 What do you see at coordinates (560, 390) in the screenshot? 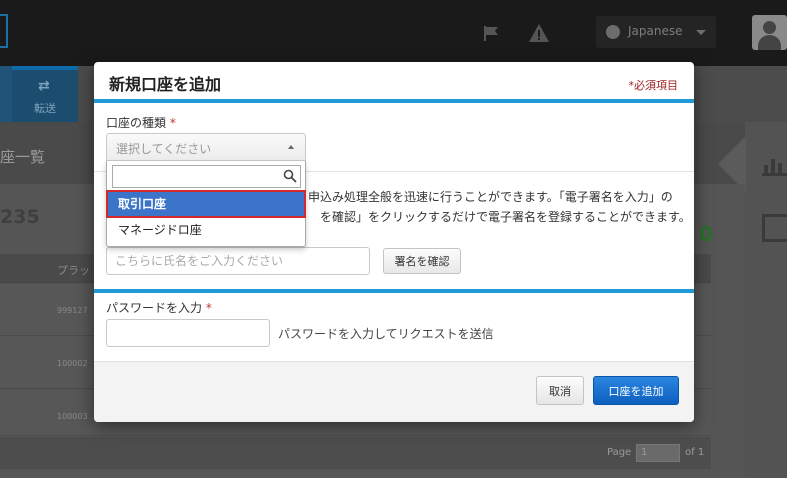
I see `cancel-button: 取消` at bounding box center [560, 390].